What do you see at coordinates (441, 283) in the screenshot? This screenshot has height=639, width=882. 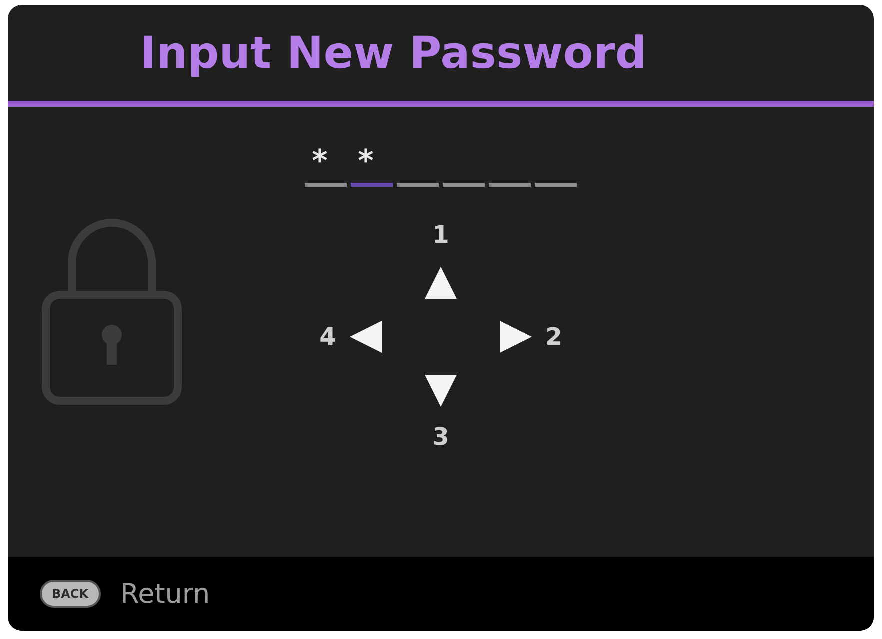 I see `up-arrow-icon` at bounding box center [441, 283].